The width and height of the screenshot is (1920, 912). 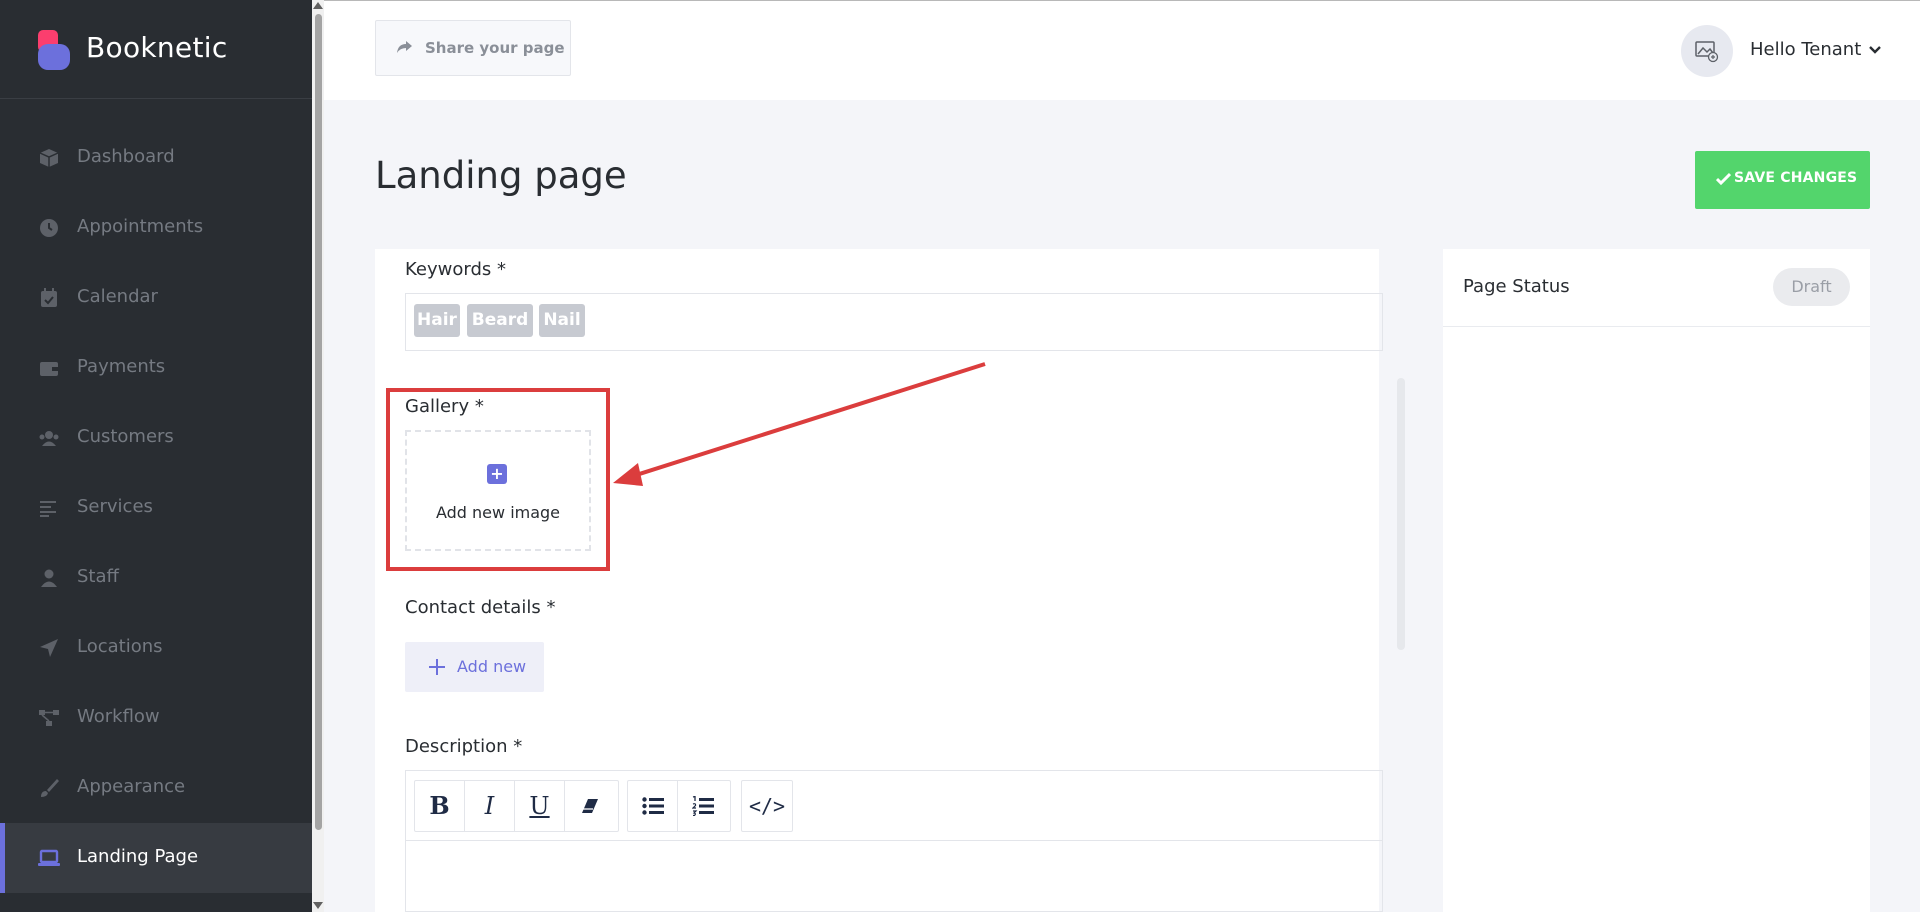 What do you see at coordinates (440, 806) in the screenshot?
I see `bold-button: B` at bounding box center [440, 806].